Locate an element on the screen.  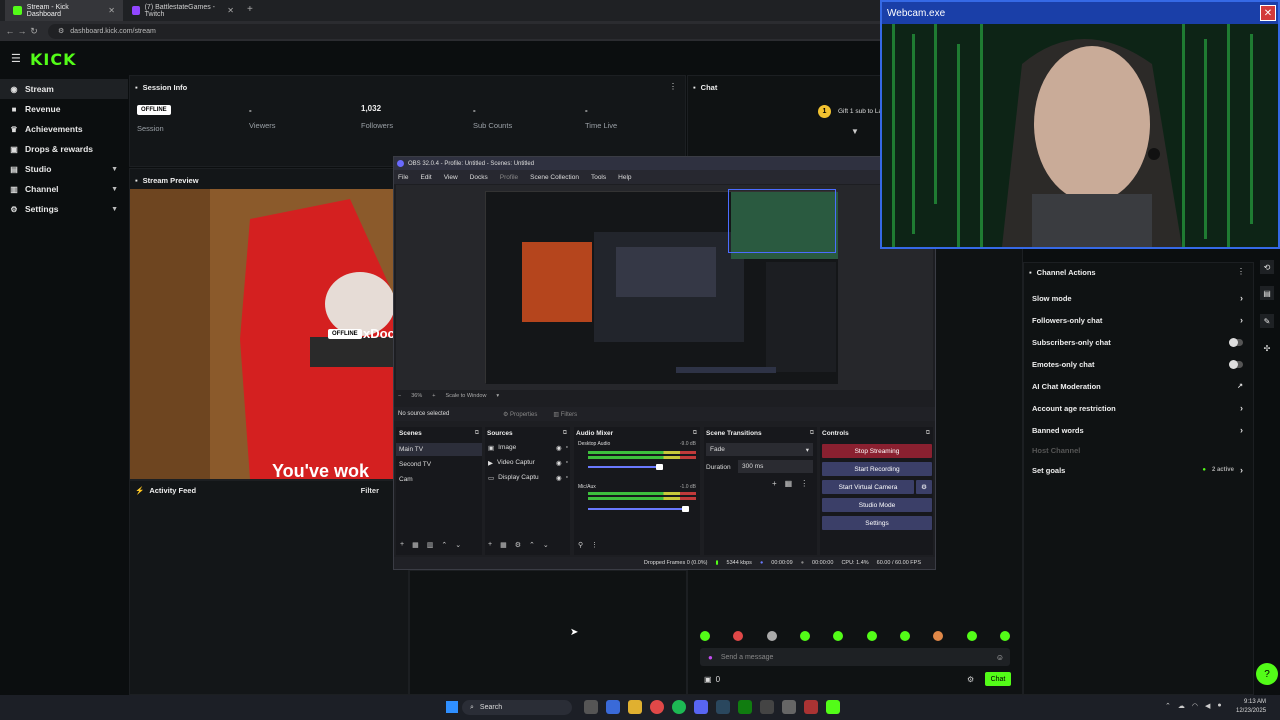
emotes-only-toggle is located at coordinates (1236, 364).